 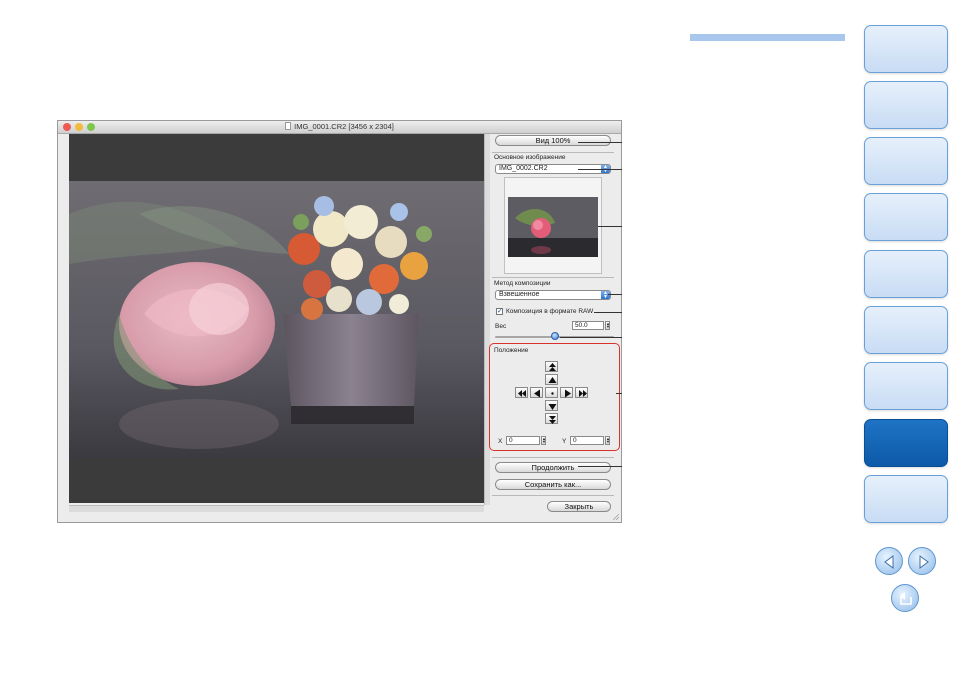 I want to click on base-image-label: Основное изображение, so click(x=530, y=157).